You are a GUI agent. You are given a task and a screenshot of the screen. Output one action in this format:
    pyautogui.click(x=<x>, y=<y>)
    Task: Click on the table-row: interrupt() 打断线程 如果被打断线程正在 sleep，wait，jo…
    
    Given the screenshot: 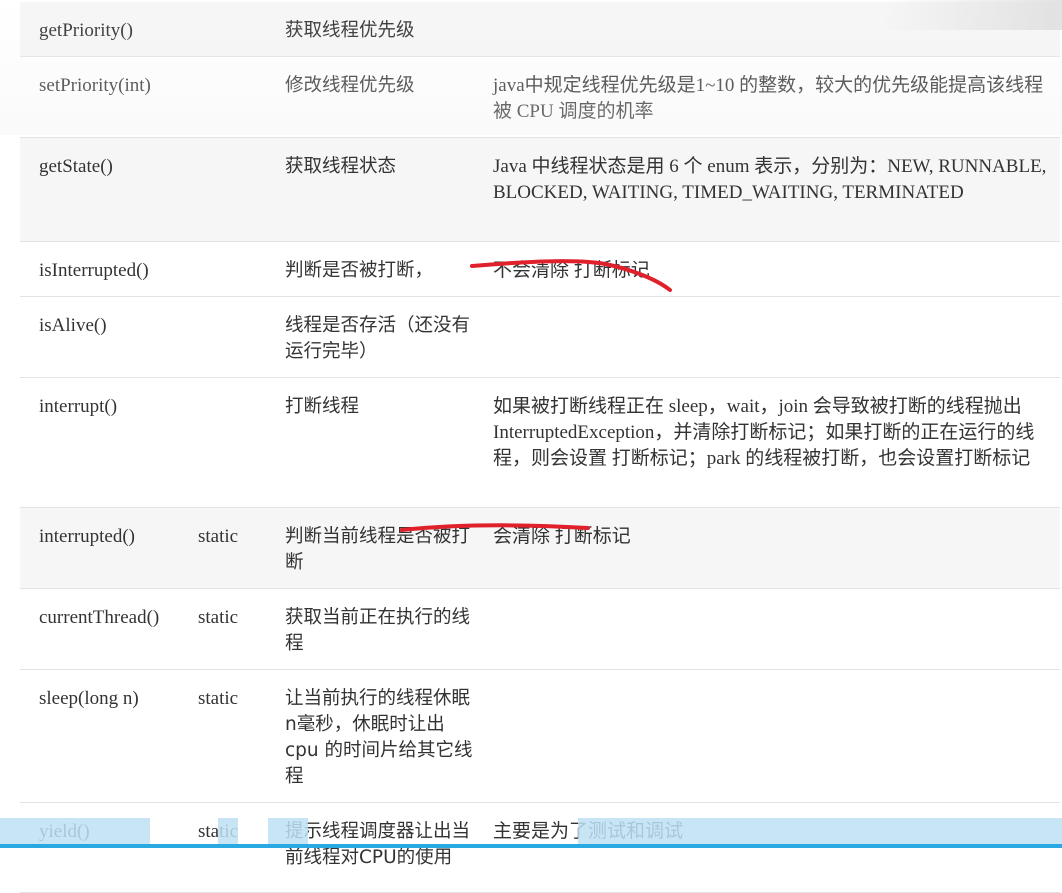 What is the action you would take?
    pyautogui.click(x=540, y=442)
    